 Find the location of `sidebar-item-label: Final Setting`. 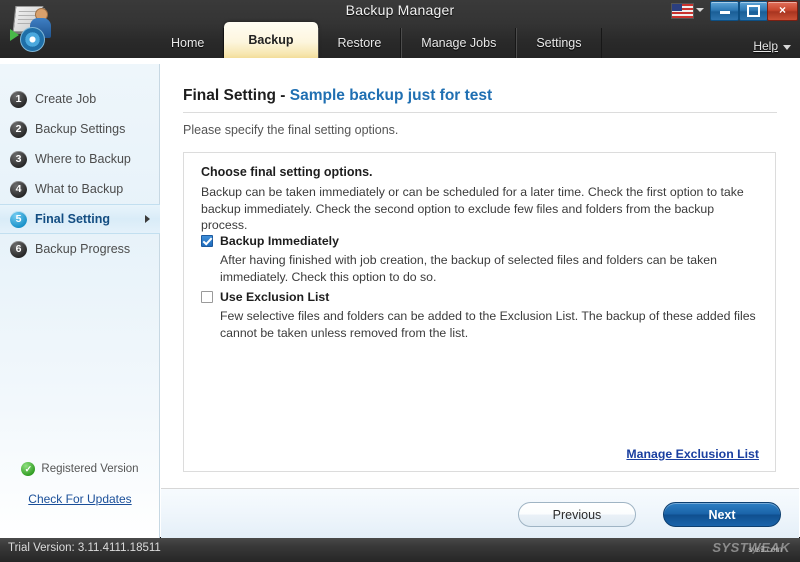

sidebar-item-label: Final Setting is located at coordinates (72, 219).